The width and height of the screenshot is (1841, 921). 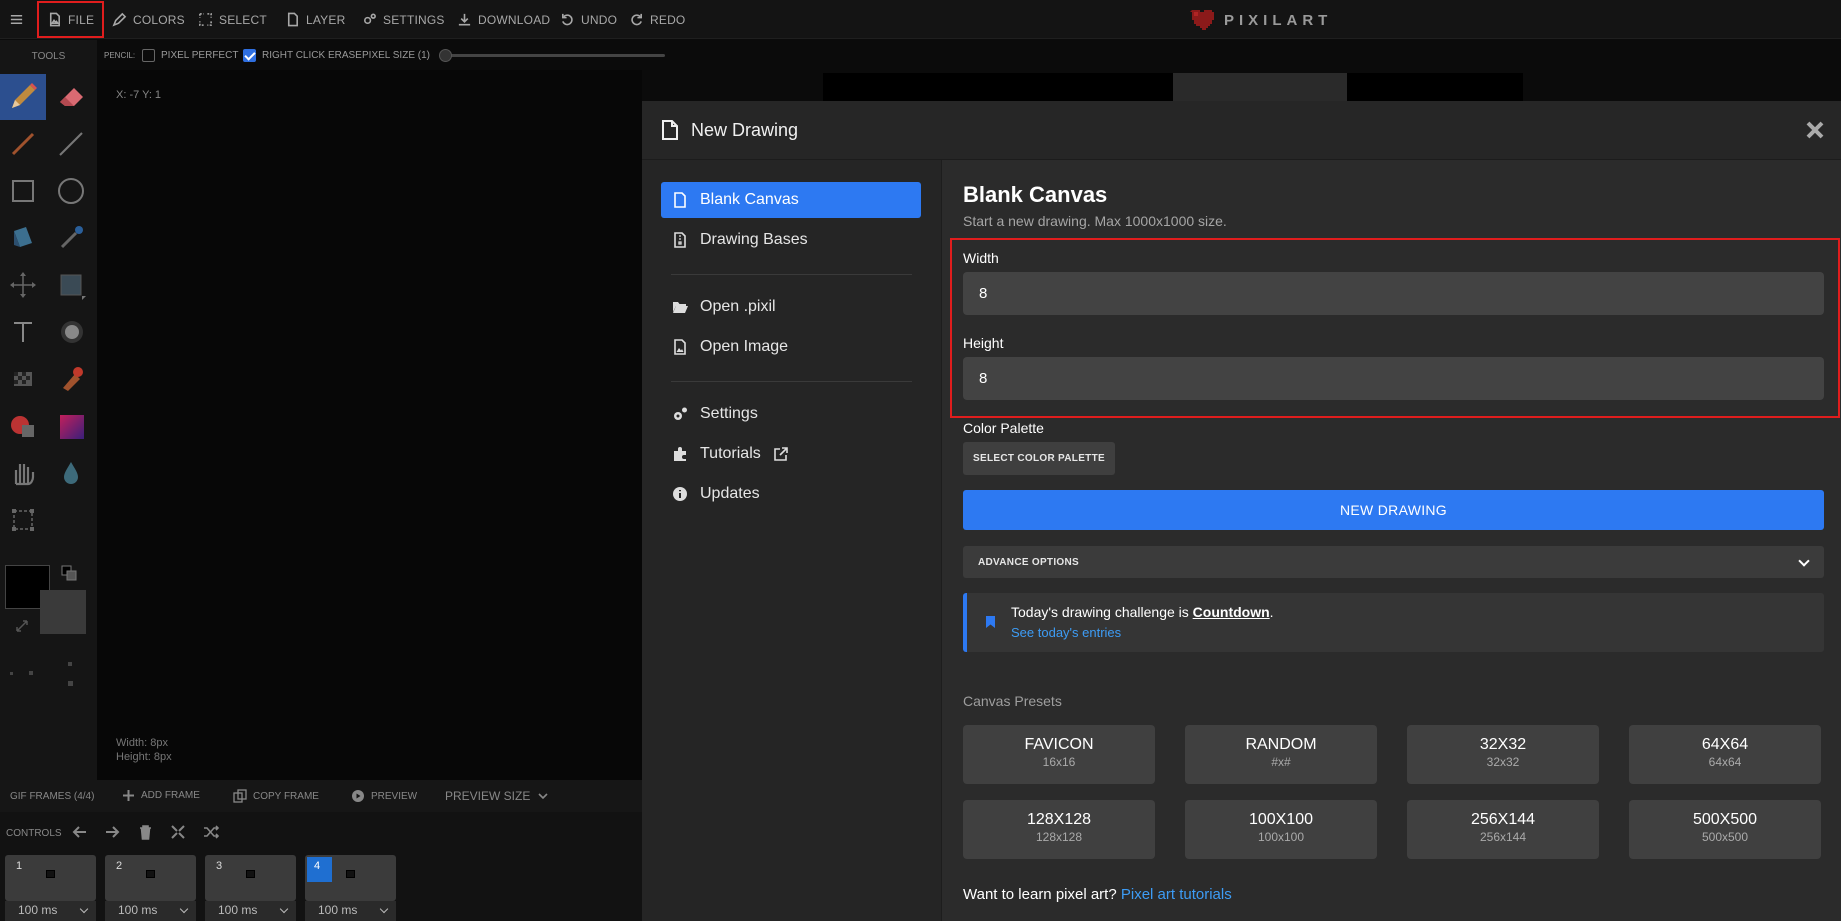 What do you see at coordinates (145, 832) in the screenshot?
I see `trash-icon` at bounding box center [145, 832].